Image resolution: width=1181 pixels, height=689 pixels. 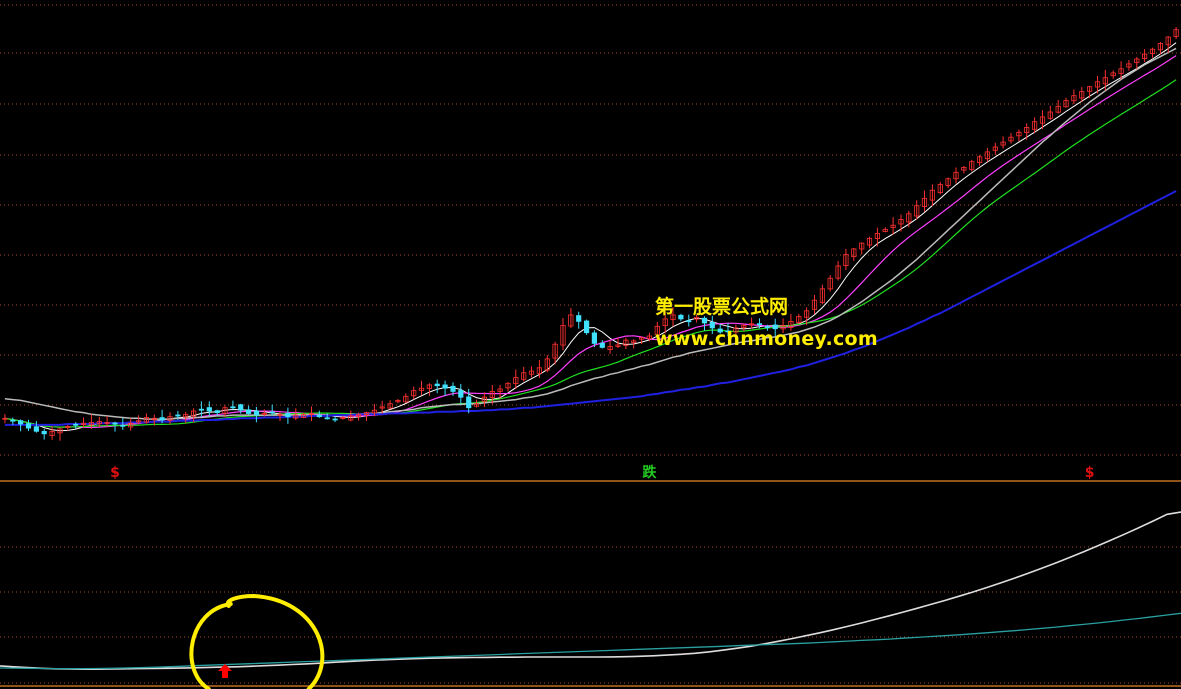 I want to click on highlight-circle, so click(x=257, y=641).